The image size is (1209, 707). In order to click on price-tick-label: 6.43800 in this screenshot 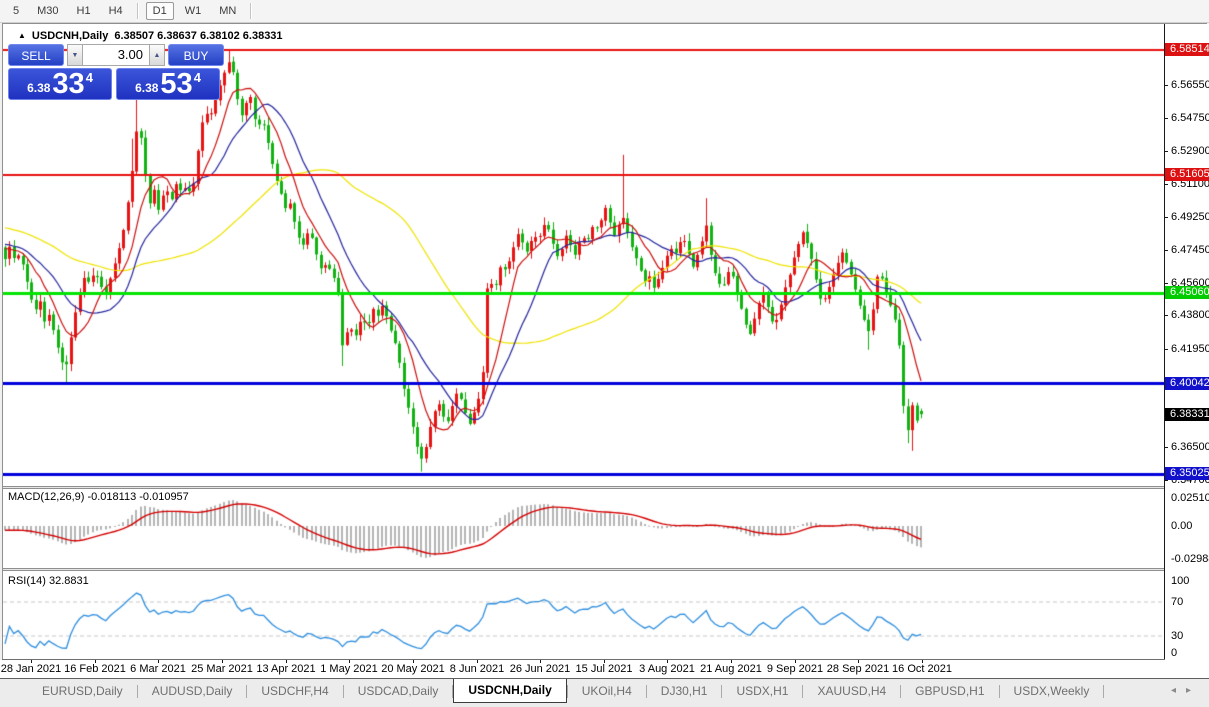, I will do `click(1186, 315)`.